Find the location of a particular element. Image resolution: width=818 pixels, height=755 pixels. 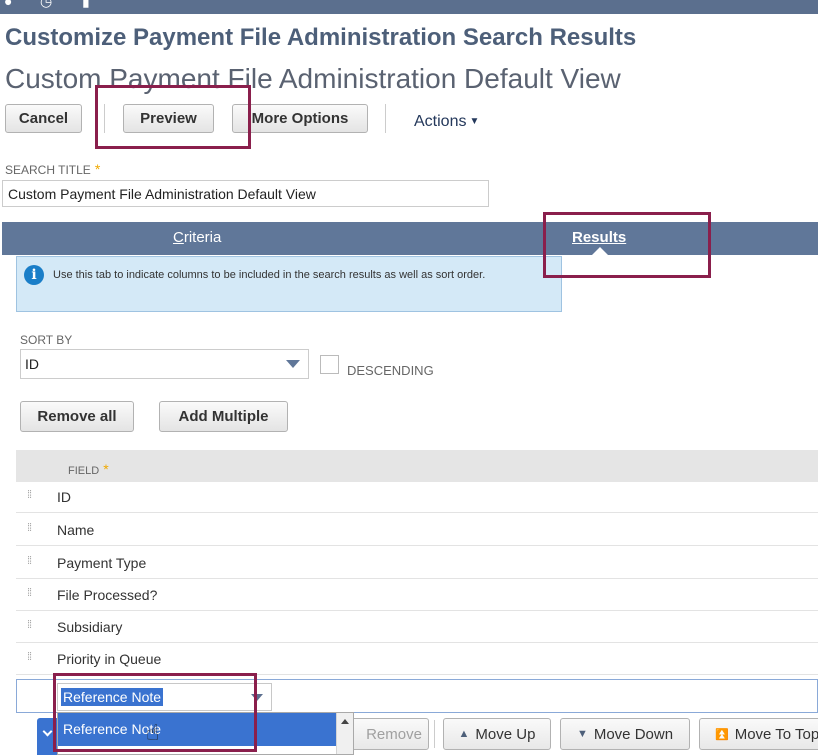

remove-row-button: Remove is located at coordinates (387, 734).